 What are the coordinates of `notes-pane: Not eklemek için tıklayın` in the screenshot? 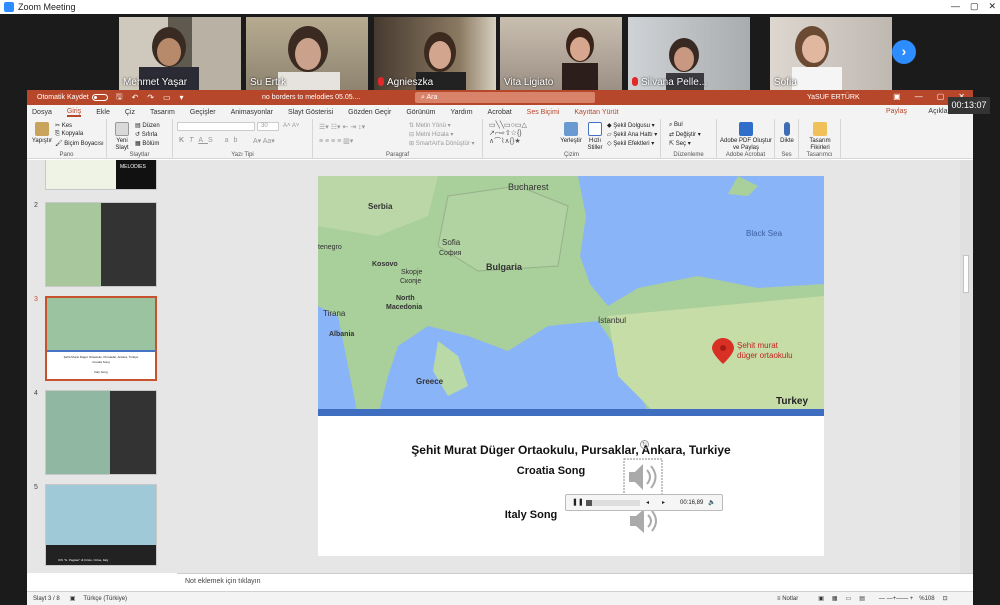 It's located at (575, 582).